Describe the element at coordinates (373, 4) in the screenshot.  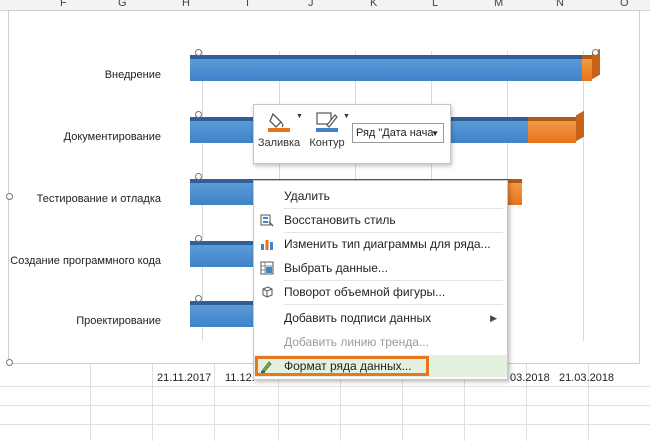
I see `column-header-k: K` at that location.